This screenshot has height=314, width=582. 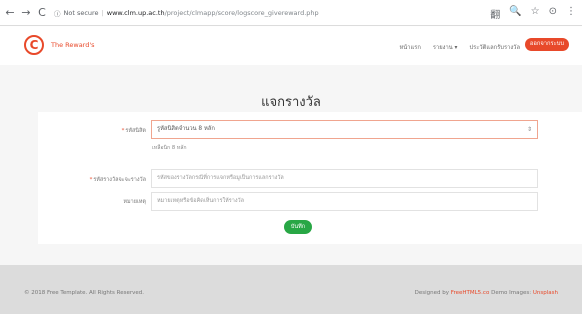 What do you see at coordinates (34, 45) in the screenshot?
I see `logo-icon: C` at bounding box center [34, 45].